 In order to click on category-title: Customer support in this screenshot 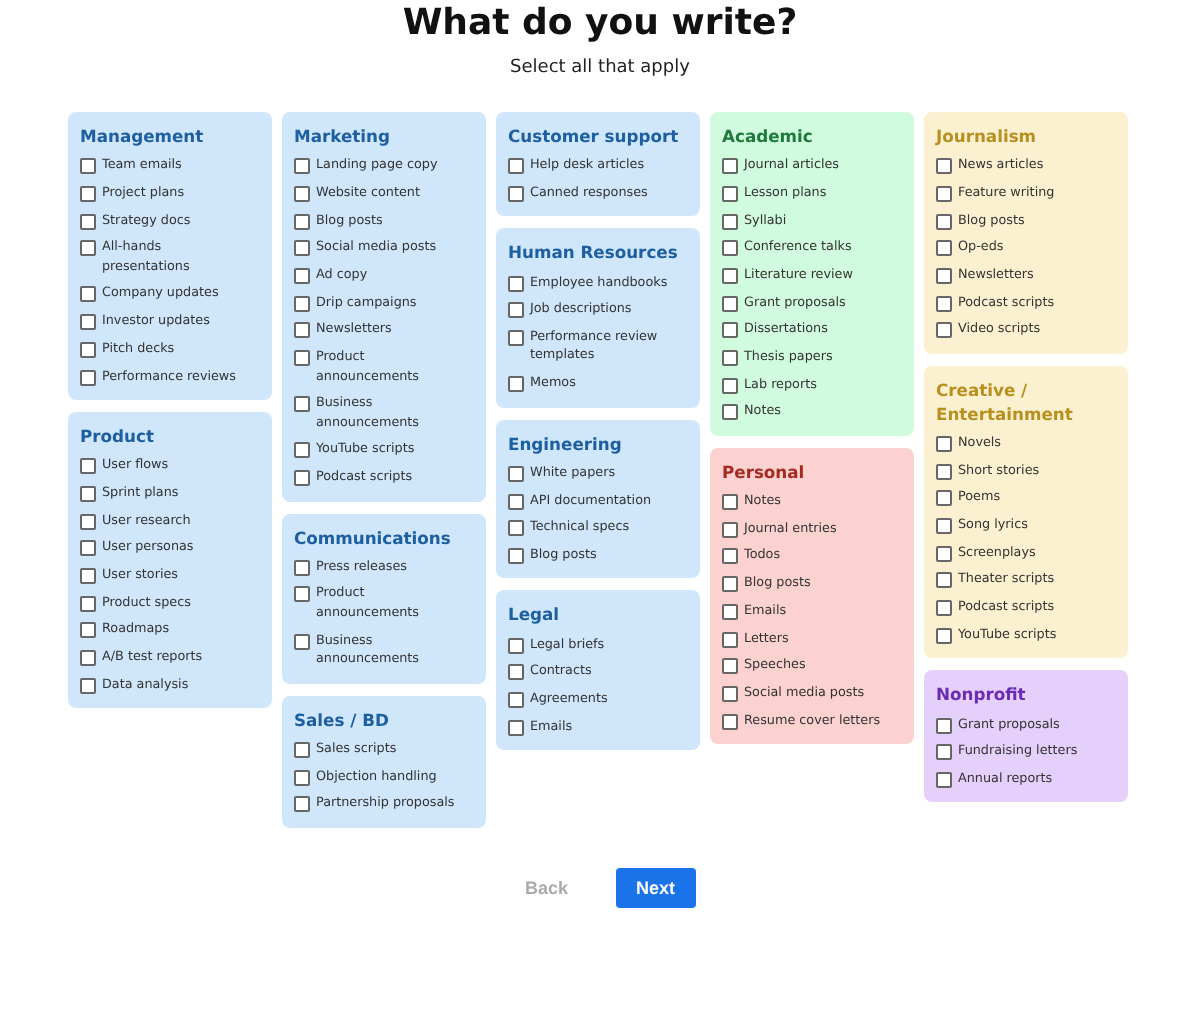, I will do `click(594, 136)`.